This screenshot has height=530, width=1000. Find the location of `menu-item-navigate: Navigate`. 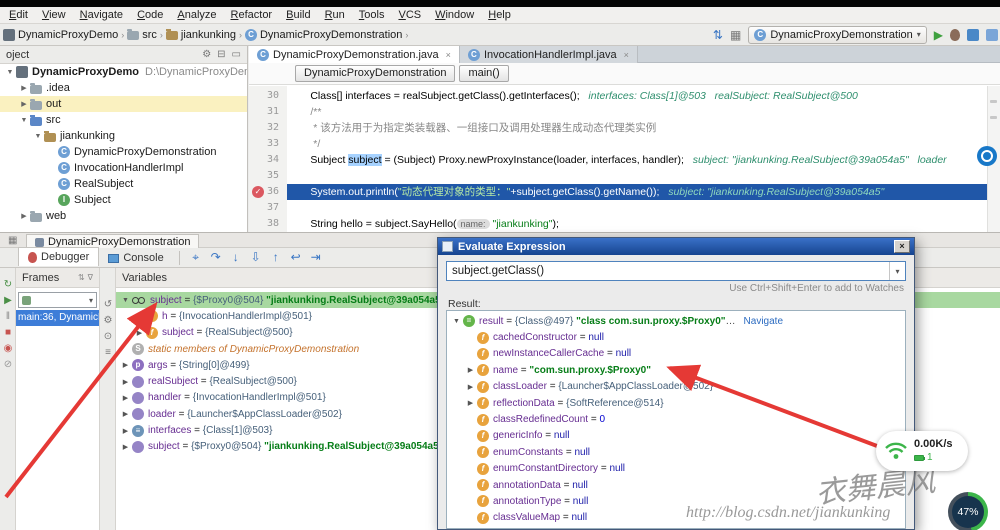

menu-item-navigate: Navigate is located at coordinates (101, 15).